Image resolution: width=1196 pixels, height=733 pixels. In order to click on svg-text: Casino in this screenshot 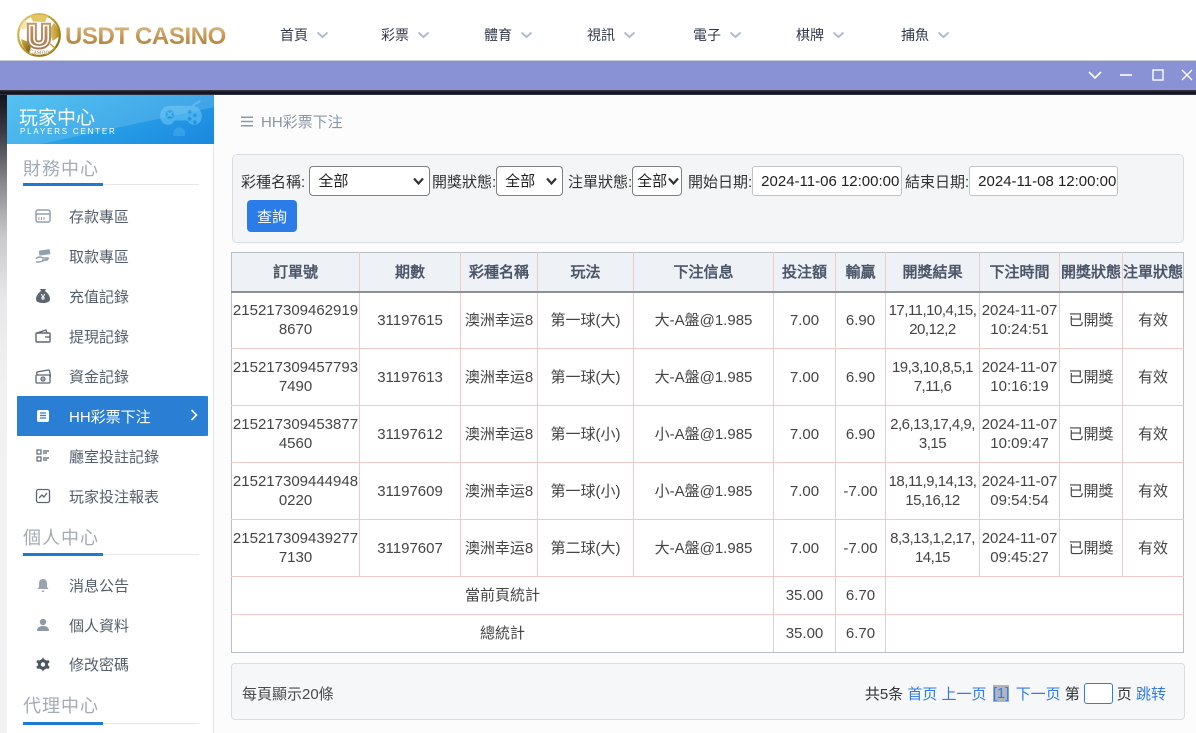, I will do `click(39, 53)`.